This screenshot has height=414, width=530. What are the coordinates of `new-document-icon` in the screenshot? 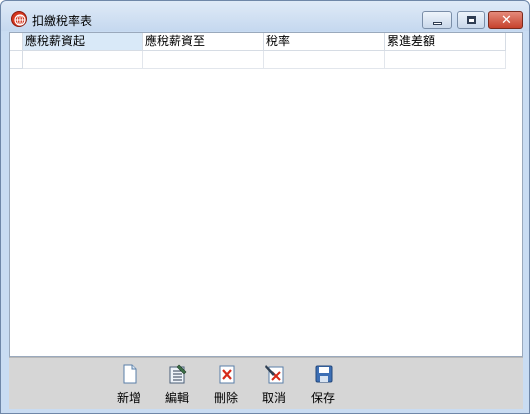 It's located at (130, 374).